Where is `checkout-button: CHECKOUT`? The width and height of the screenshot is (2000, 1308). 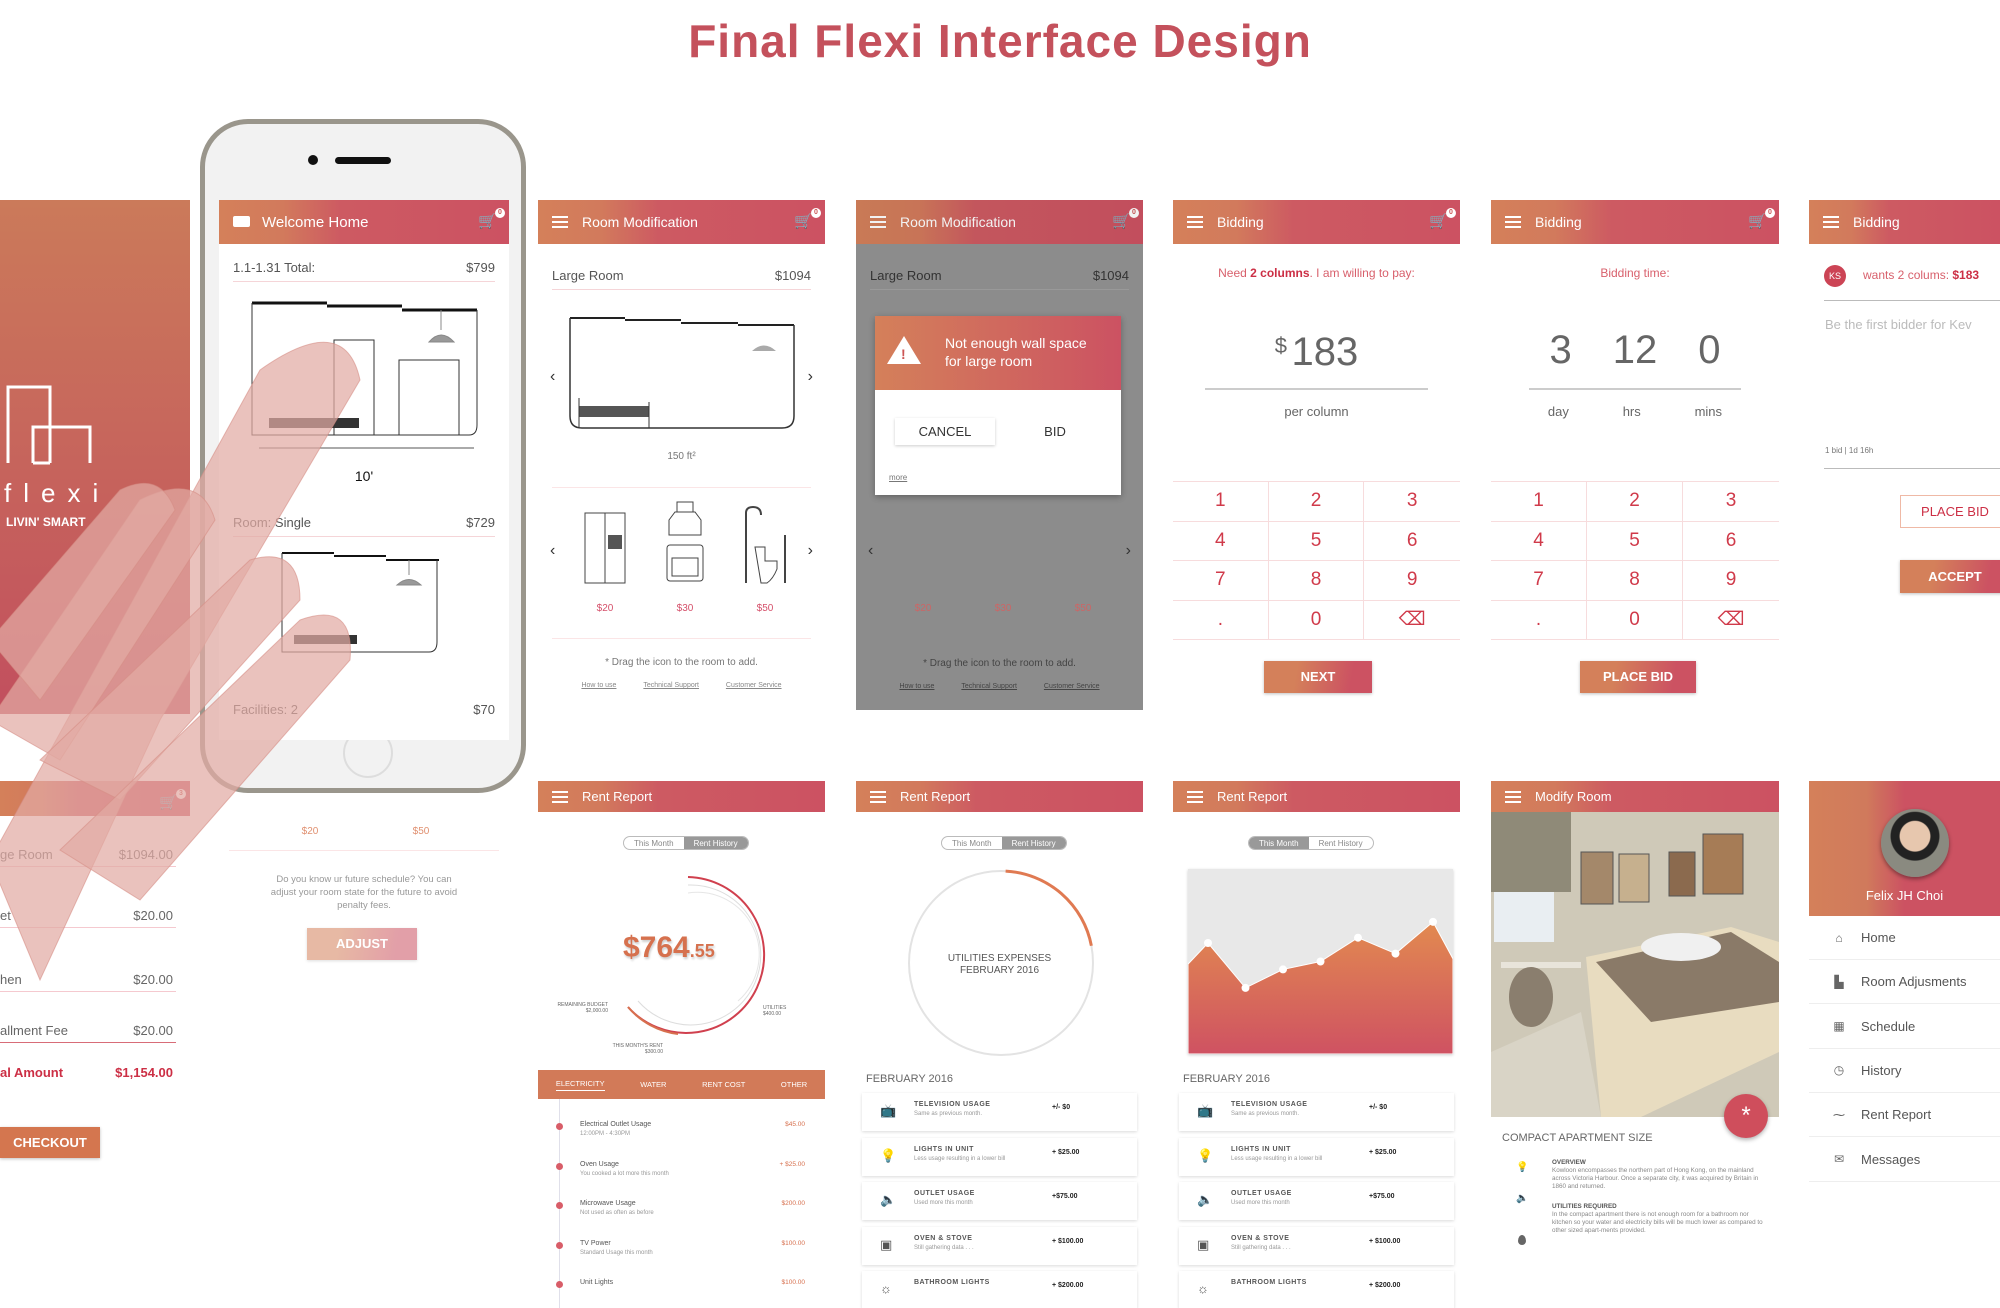
checkout-button: CHECKOUT is located at coordinates (50, 1142).